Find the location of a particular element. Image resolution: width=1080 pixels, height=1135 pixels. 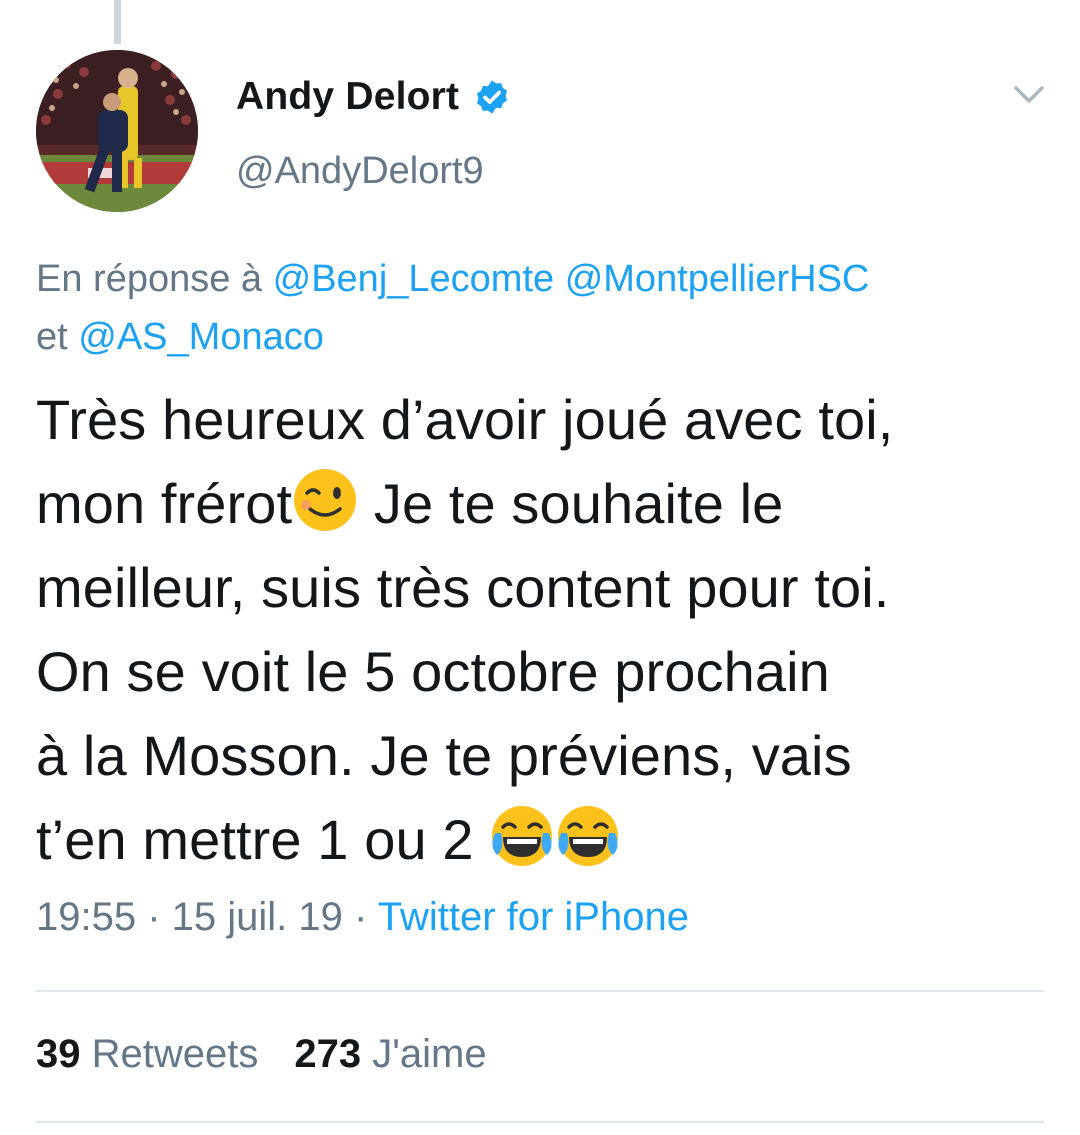

tweet-line: On se voit le 5 octobre prochain is located at coordinates (433, 671).